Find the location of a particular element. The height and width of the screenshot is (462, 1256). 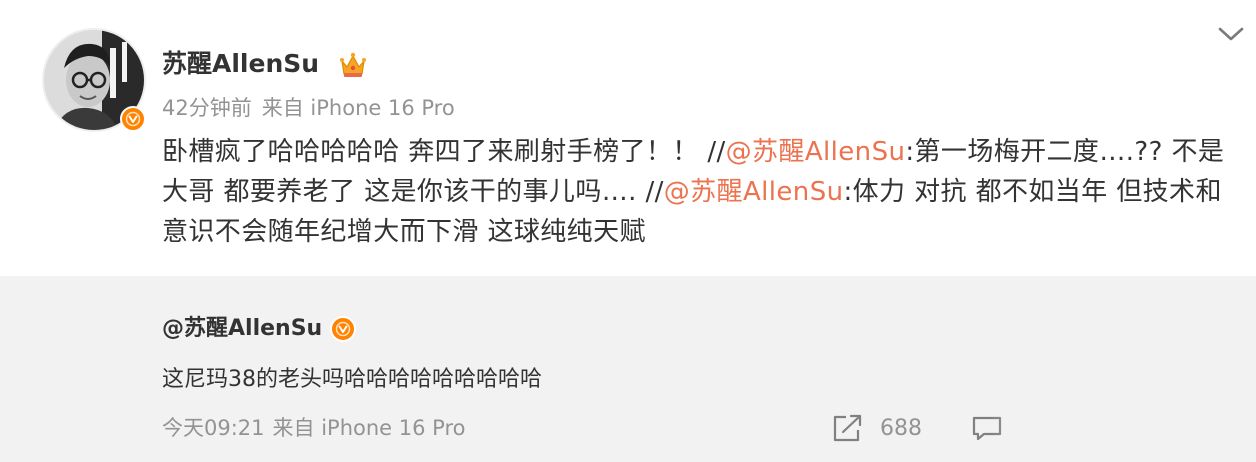

post-meta: 42分钟前 来自 iPhone 16 Pro is located at coordinates (308, 108).